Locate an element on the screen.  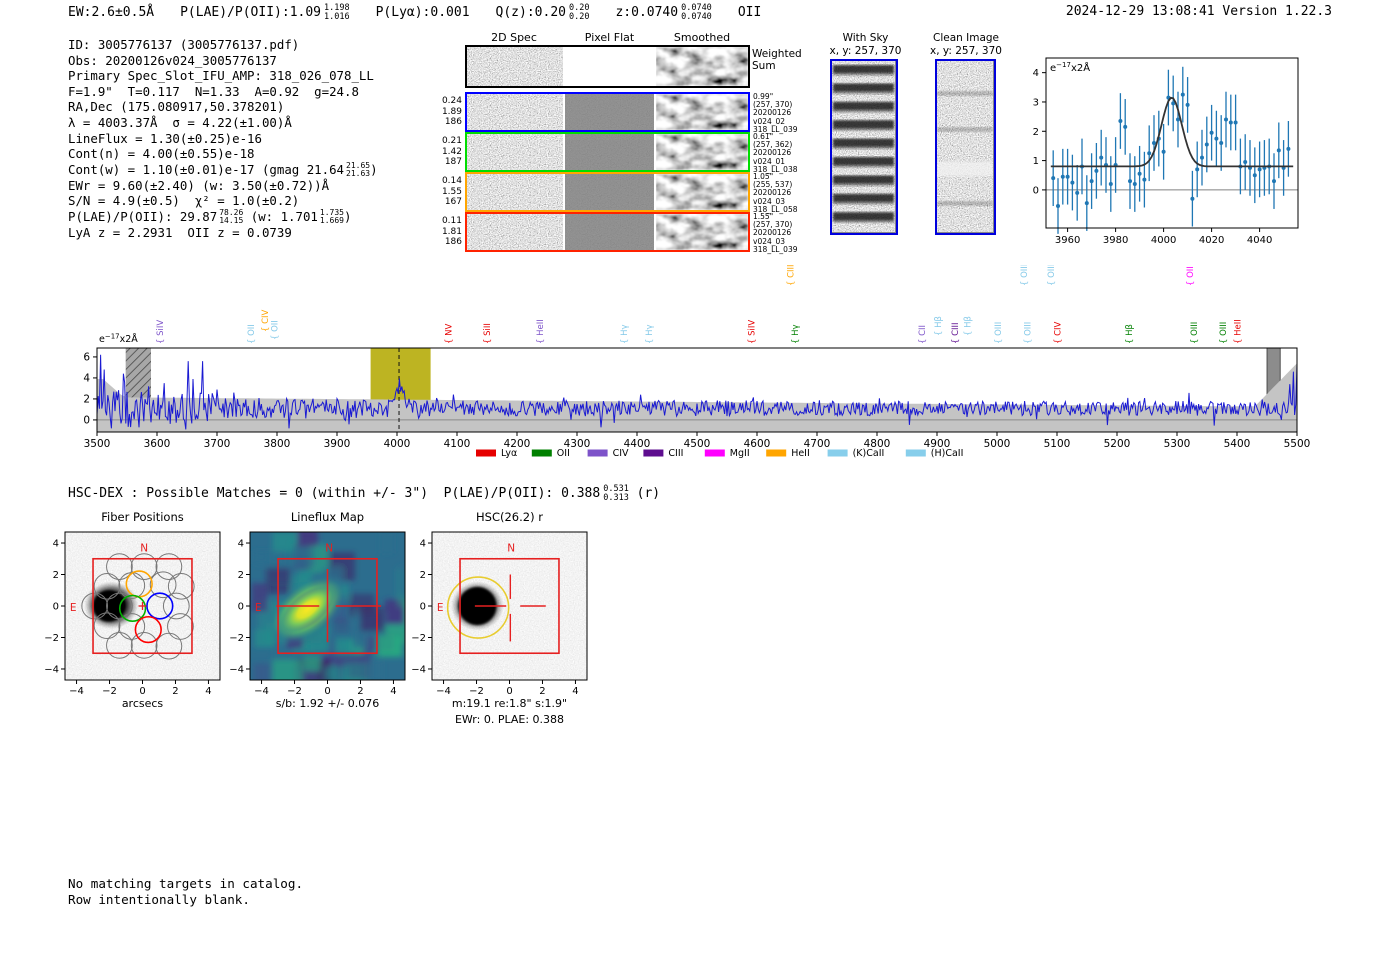
header-metric-0: EW: 2.6±0.5Å is located at coordinates (111, 12).